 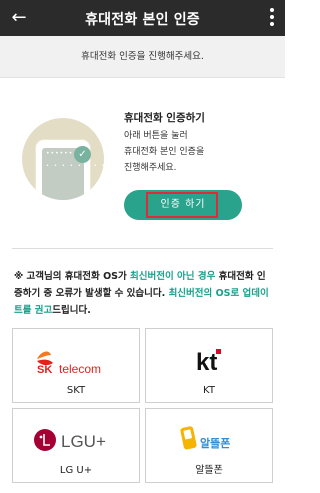 I want to click on warning-highlight: 최신버전이 아닌 경우, so click(x=173, y=276).